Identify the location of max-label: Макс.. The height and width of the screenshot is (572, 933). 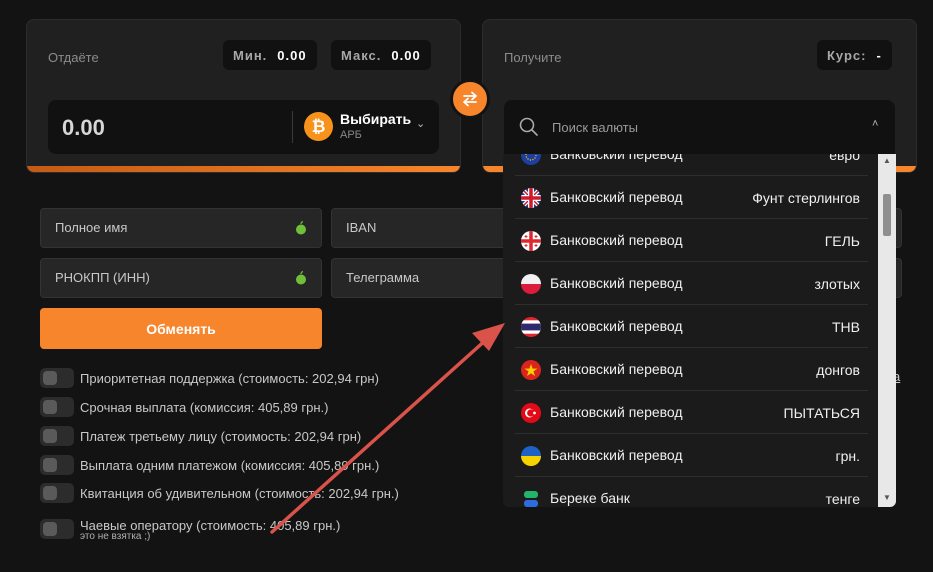
(361, 55).